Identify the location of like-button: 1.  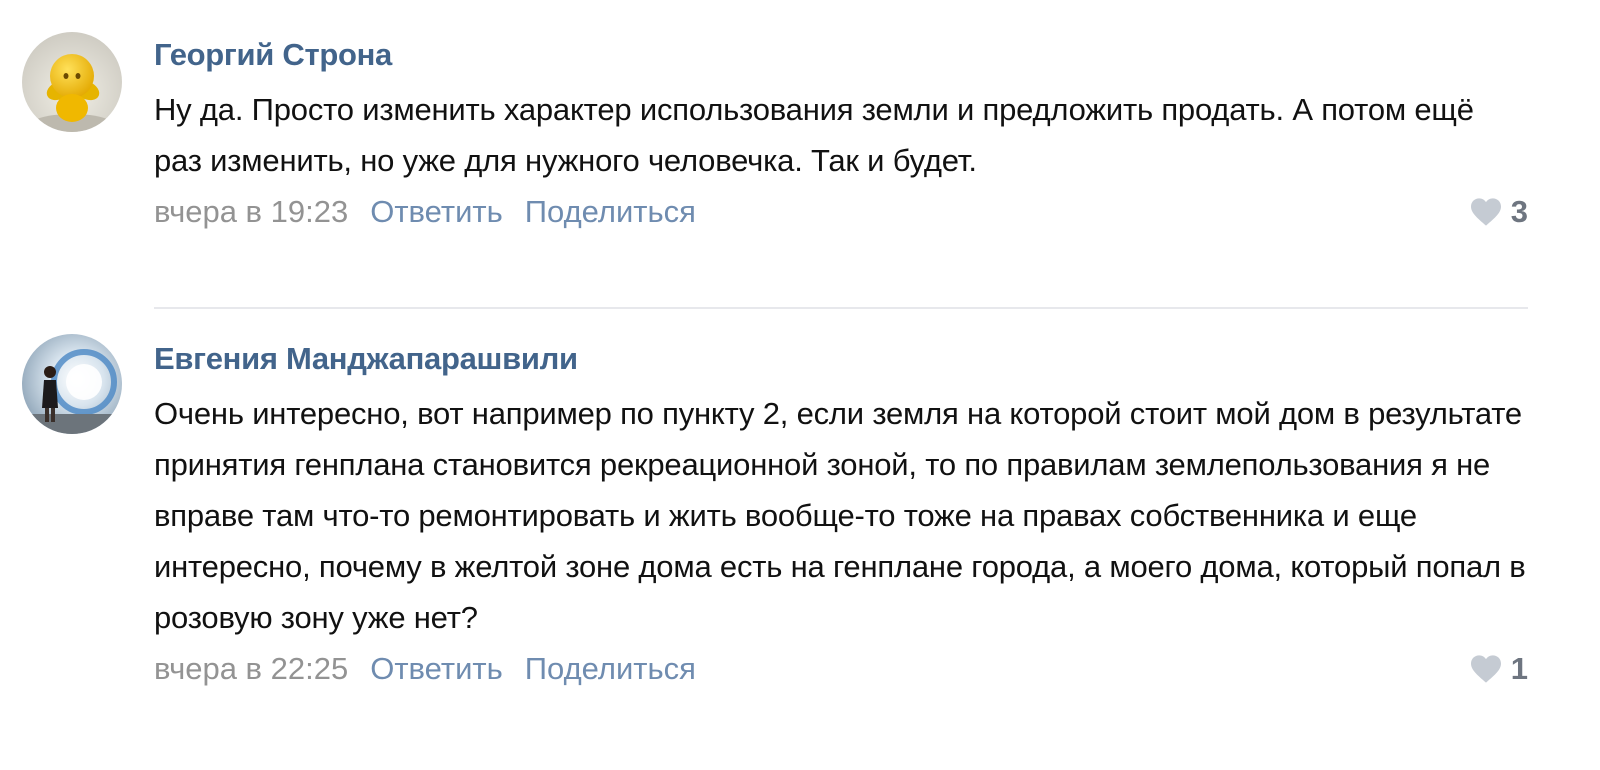
(1498, 669).